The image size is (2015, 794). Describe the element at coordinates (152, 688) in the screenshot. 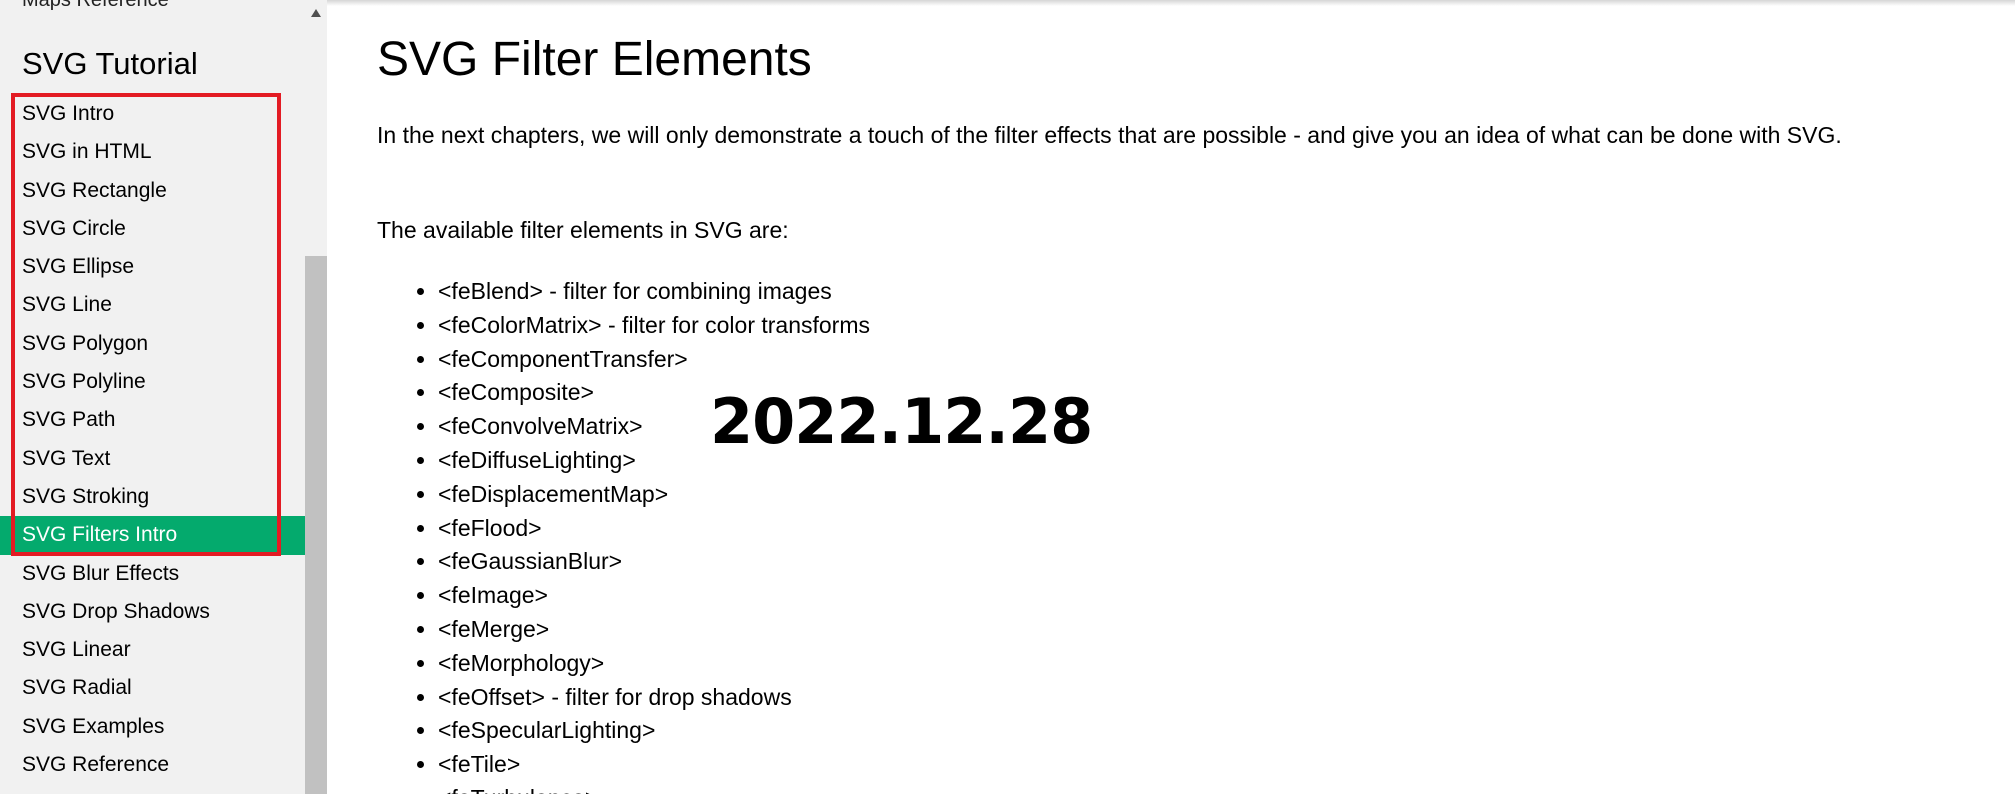

I see `sidebar-item-svg-radial: SVG Radial` at that location.